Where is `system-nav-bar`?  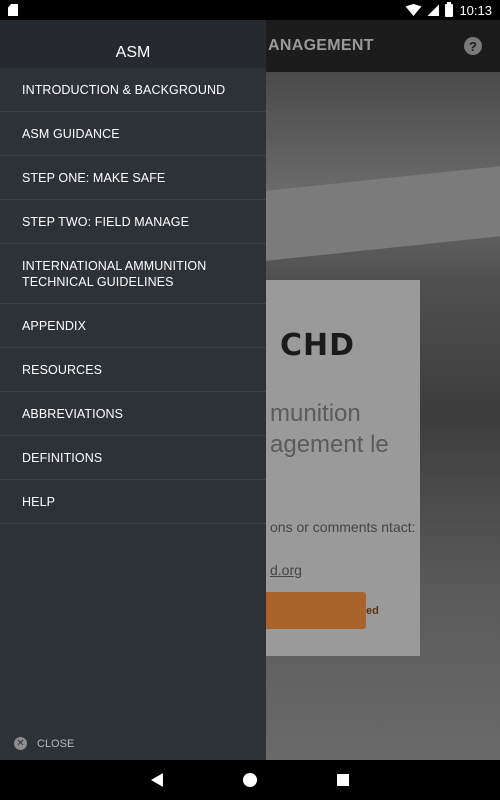
system-nav-bar is located at coordinates (250, 780).